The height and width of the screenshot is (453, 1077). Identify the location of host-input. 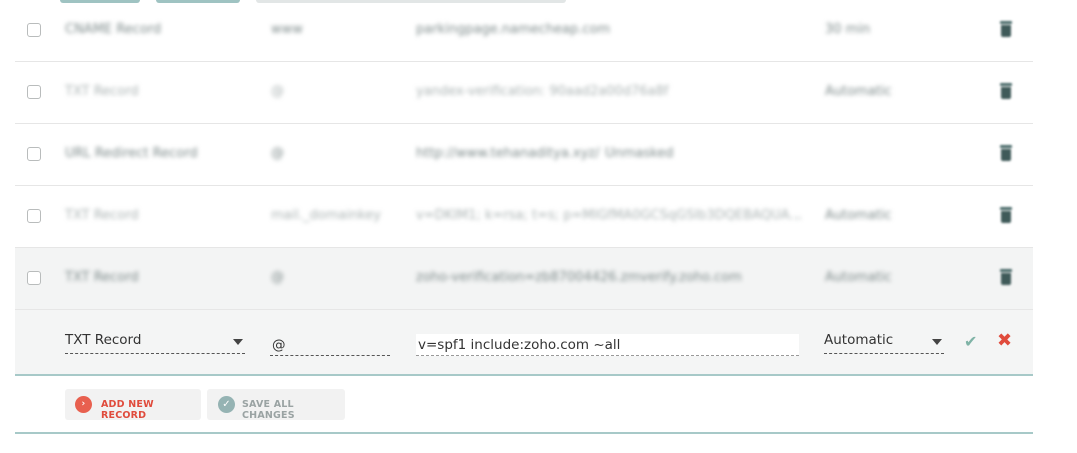
(330, 345).